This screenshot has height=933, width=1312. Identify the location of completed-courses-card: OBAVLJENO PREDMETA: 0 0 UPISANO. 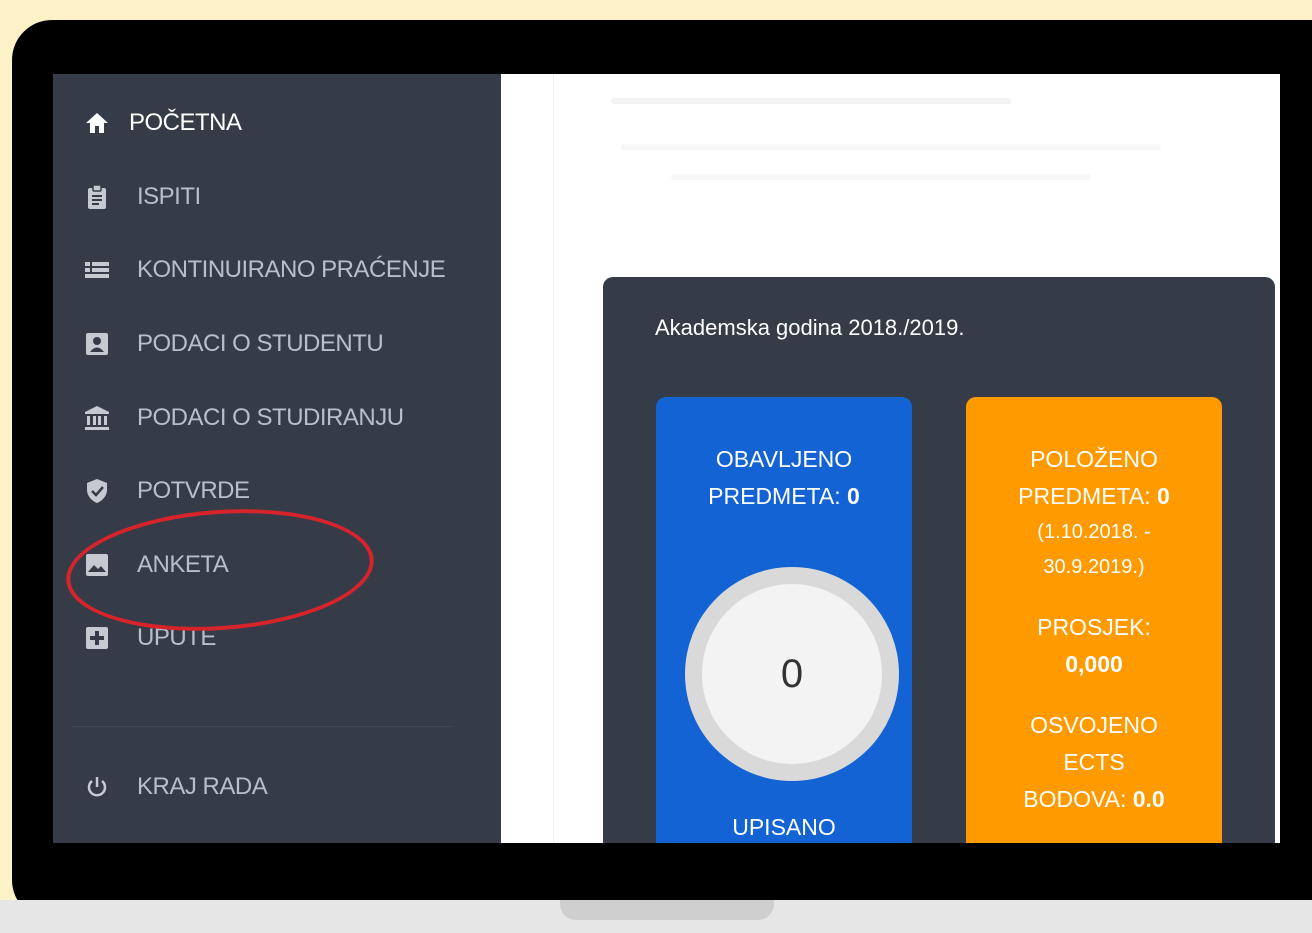
(784, 620).